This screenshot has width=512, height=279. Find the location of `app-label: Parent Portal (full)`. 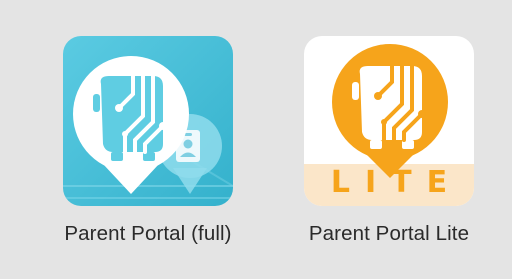

app-label: Parent Portal (full) is located at coordinates (147, 234).